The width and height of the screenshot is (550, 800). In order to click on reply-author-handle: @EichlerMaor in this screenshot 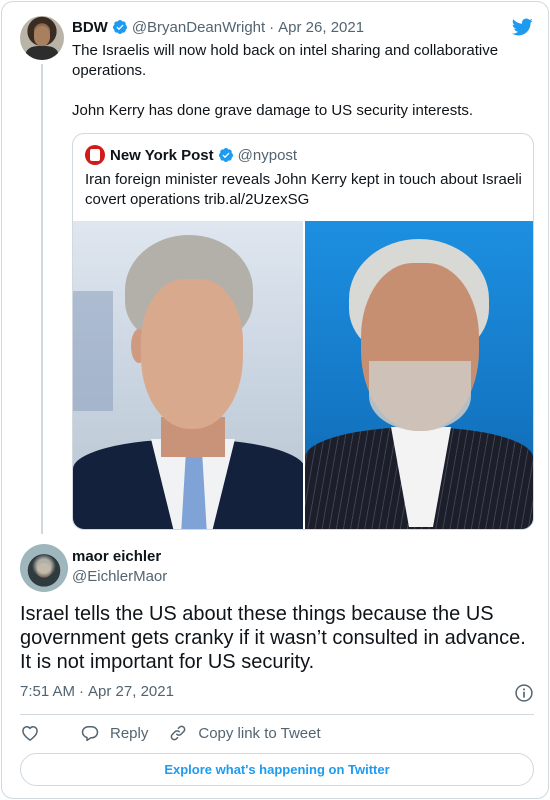, I will do `click(119, 576)`.